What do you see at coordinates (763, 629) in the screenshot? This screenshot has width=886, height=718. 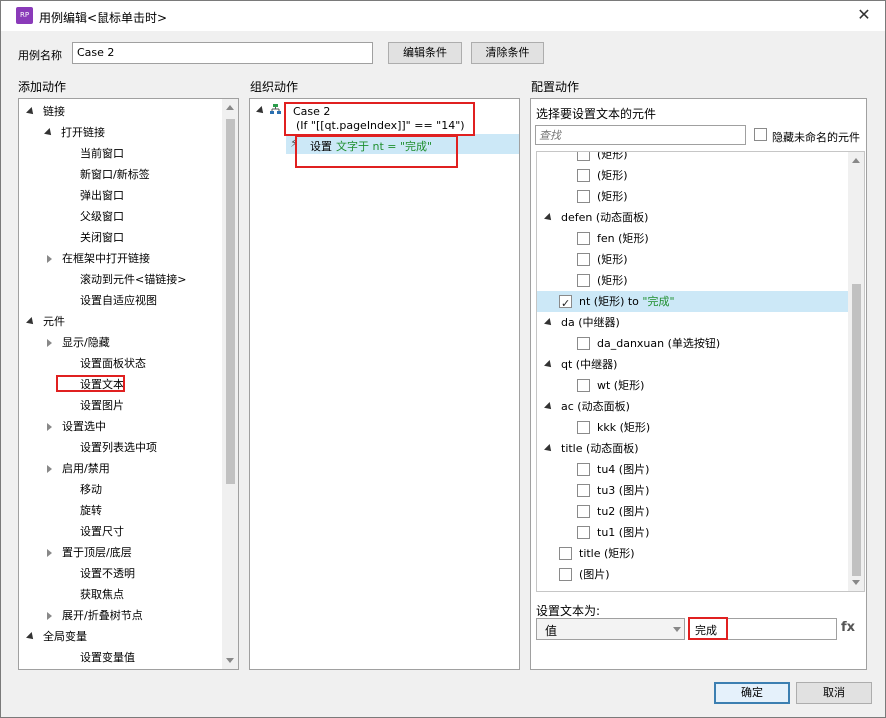 I see `text-value-input: 完成` at bounding box center [763, 629].